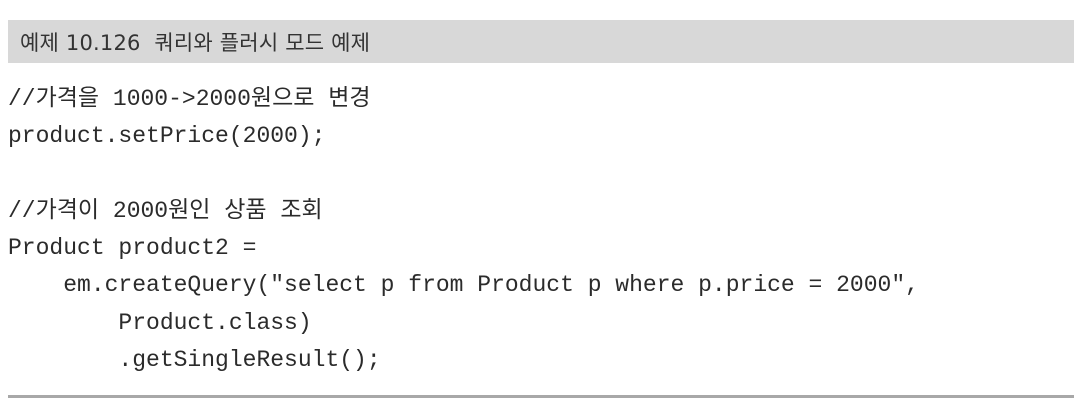 Image resolution: width=1087 pixels, height=405 pixels. What do you see at coordinates (167, 136) in the screenshot?
I see `code-line-set-price: product.setPrice(2000);` at bounding box center [167, 136].